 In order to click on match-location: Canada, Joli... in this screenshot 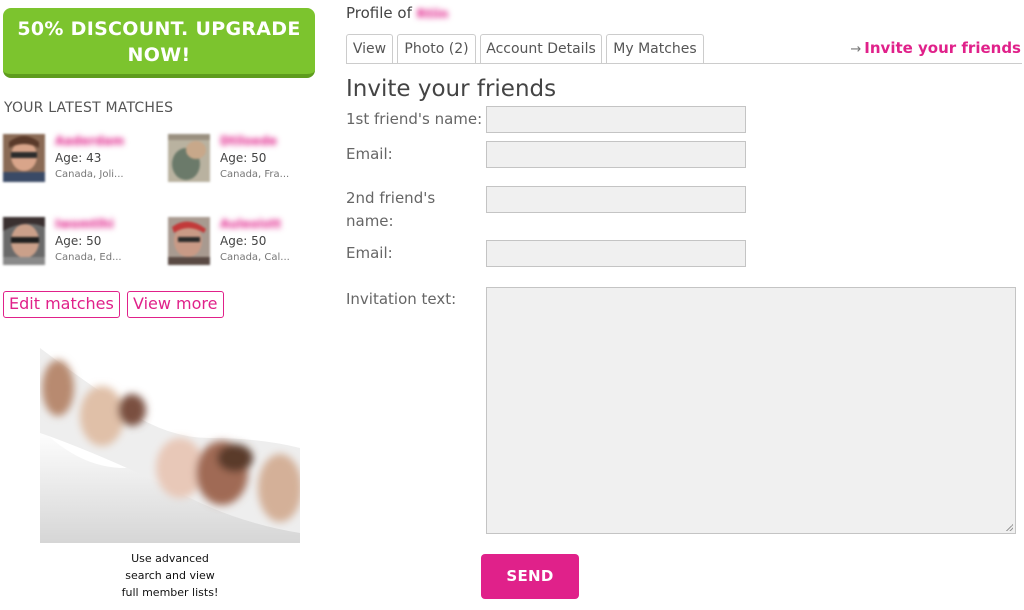, I will do `click(89, 174)`.